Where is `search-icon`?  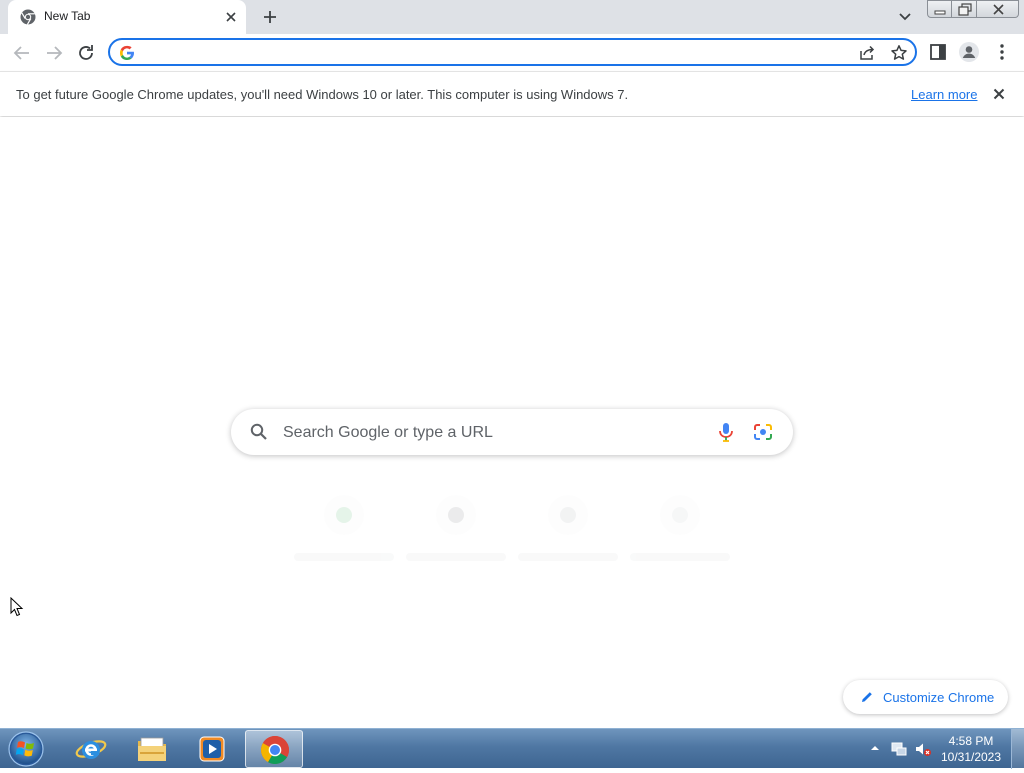
search-icon is located at coordinates (259, 432).